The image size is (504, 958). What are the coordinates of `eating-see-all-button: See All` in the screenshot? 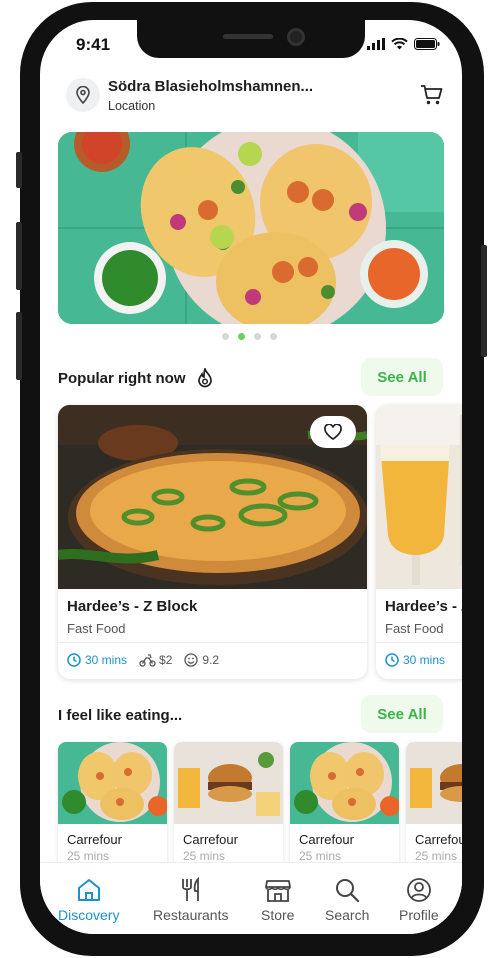 It's located at (402, 714).